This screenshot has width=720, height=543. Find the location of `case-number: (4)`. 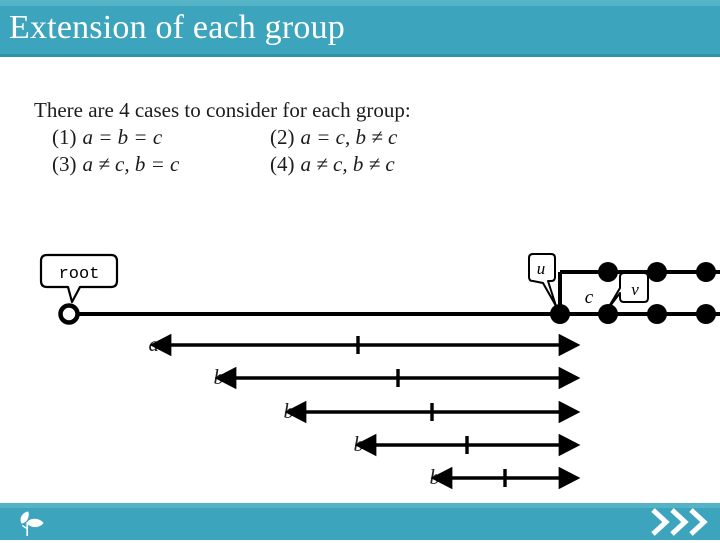

case-number: (4) is located at coordinates (282, 164).